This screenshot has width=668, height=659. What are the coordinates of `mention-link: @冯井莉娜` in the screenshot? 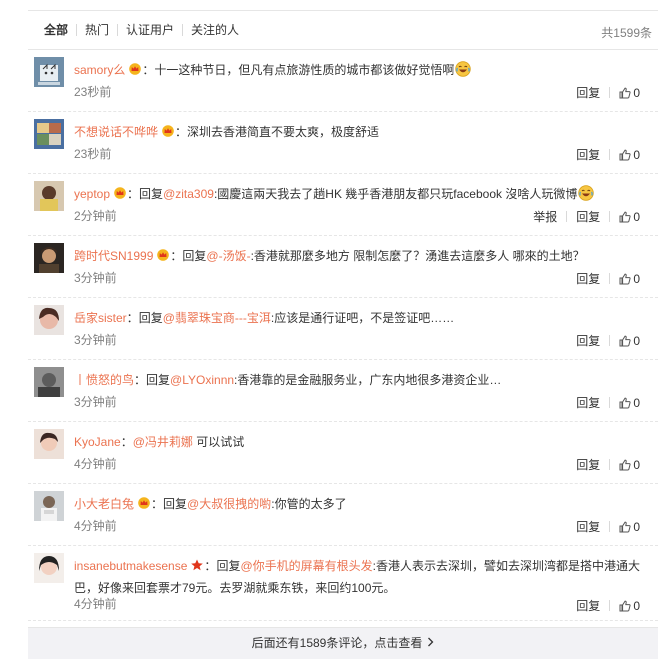 It's located at (163, 442).